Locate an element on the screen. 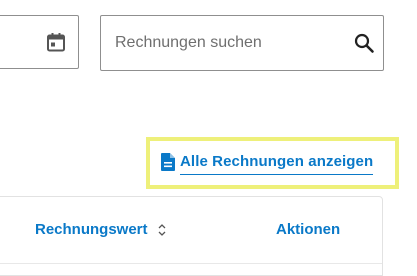  calendar-icon is located at coordinates (56, 42).